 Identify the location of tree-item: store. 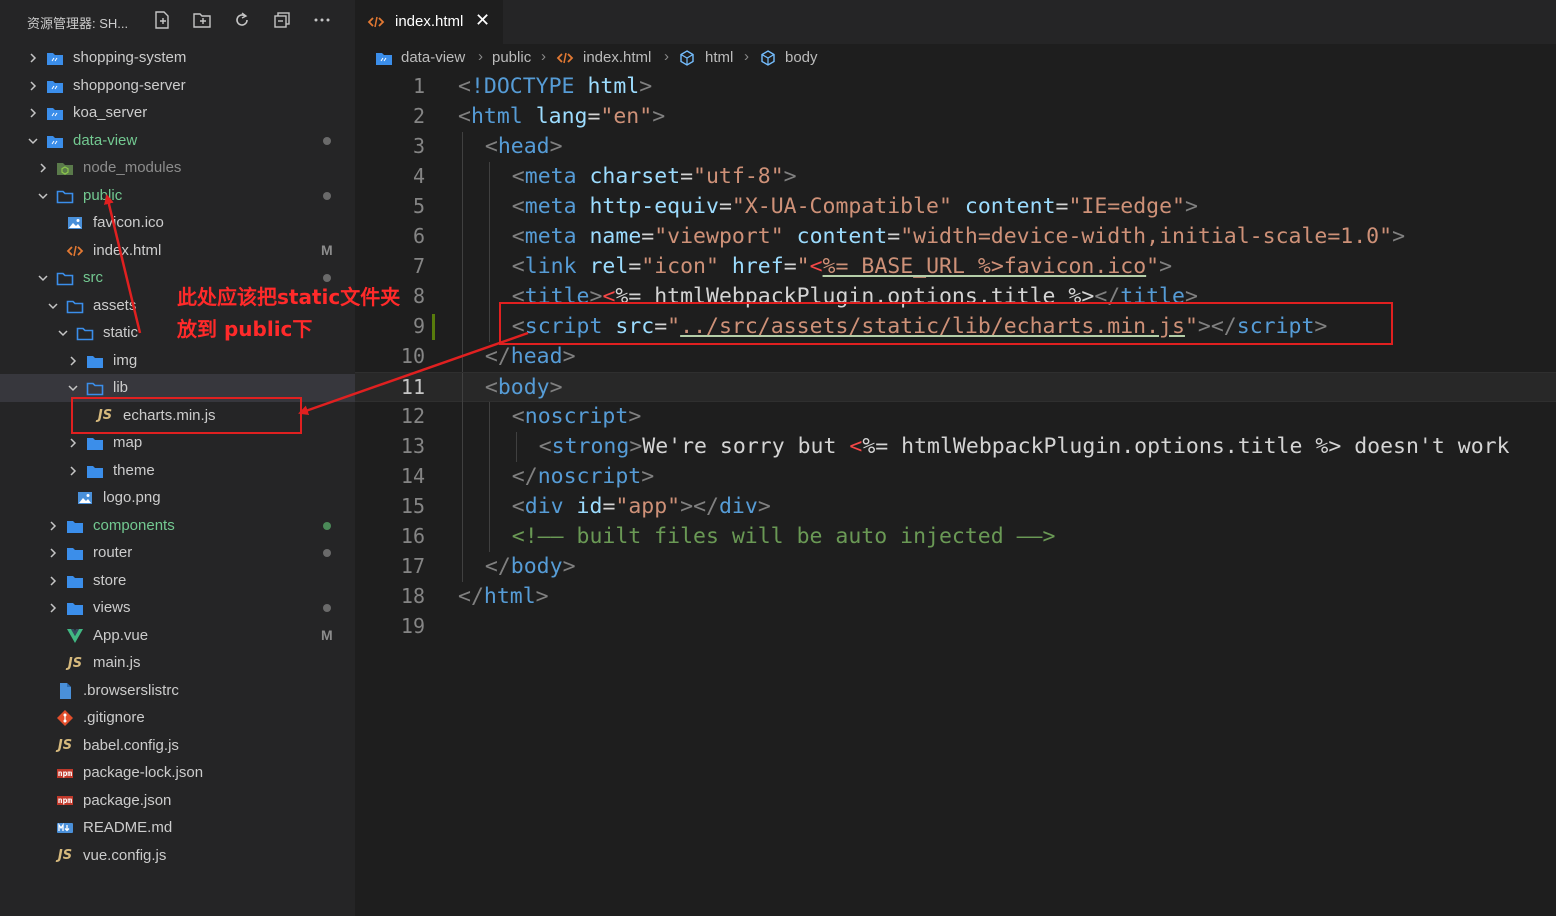
(177, 581).